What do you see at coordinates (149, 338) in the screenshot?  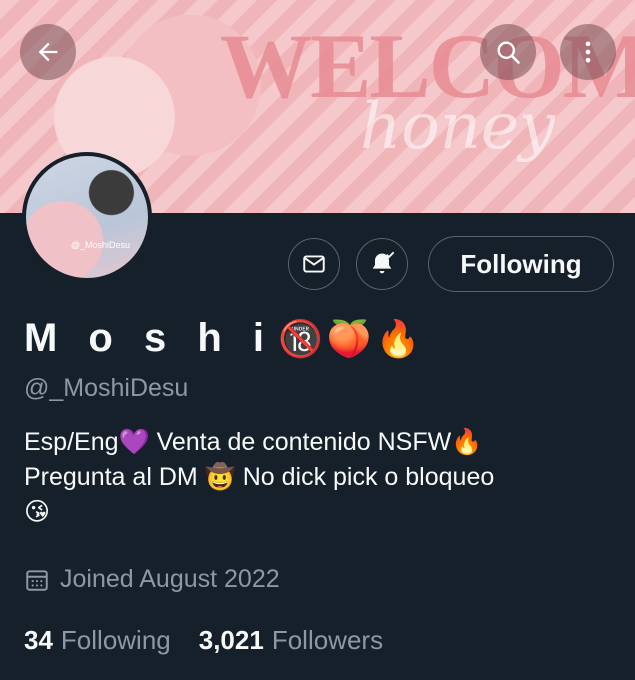 I see `display-name-text: M o s h i` at bounding box center [149, 338].